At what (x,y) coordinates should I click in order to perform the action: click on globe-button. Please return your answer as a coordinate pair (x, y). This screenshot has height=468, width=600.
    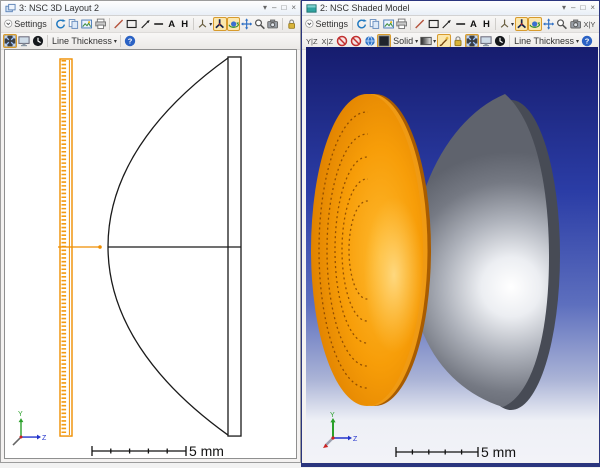
    Looking at the image, I should click on (370, 41).